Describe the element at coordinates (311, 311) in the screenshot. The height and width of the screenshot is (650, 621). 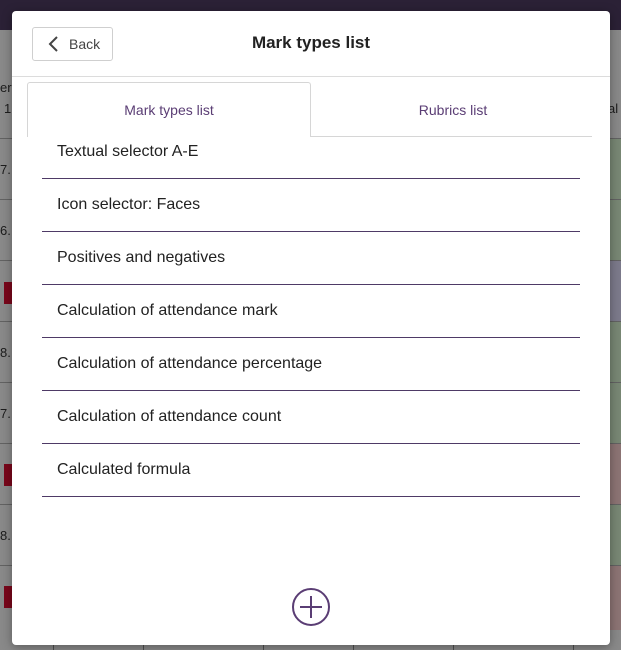
I see `list-item-attendance-mark: Calculation of attendance mark` at that location.